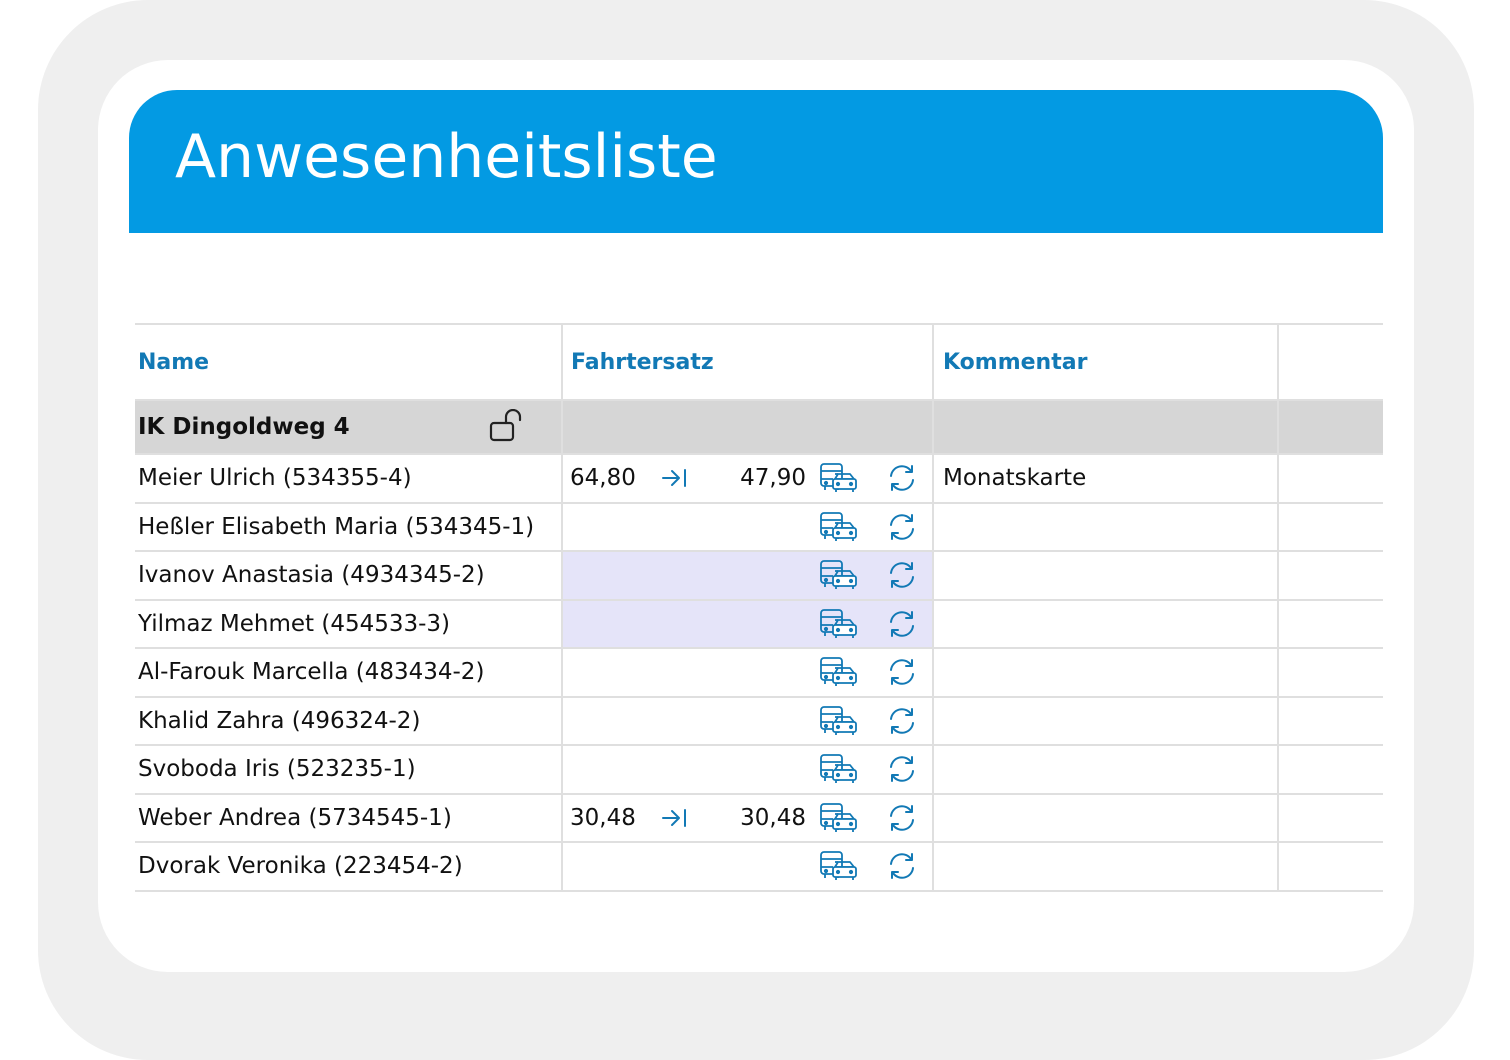  I want to click on table-row: Al-Farouk Marcella (483434-2), so click(759, 673).